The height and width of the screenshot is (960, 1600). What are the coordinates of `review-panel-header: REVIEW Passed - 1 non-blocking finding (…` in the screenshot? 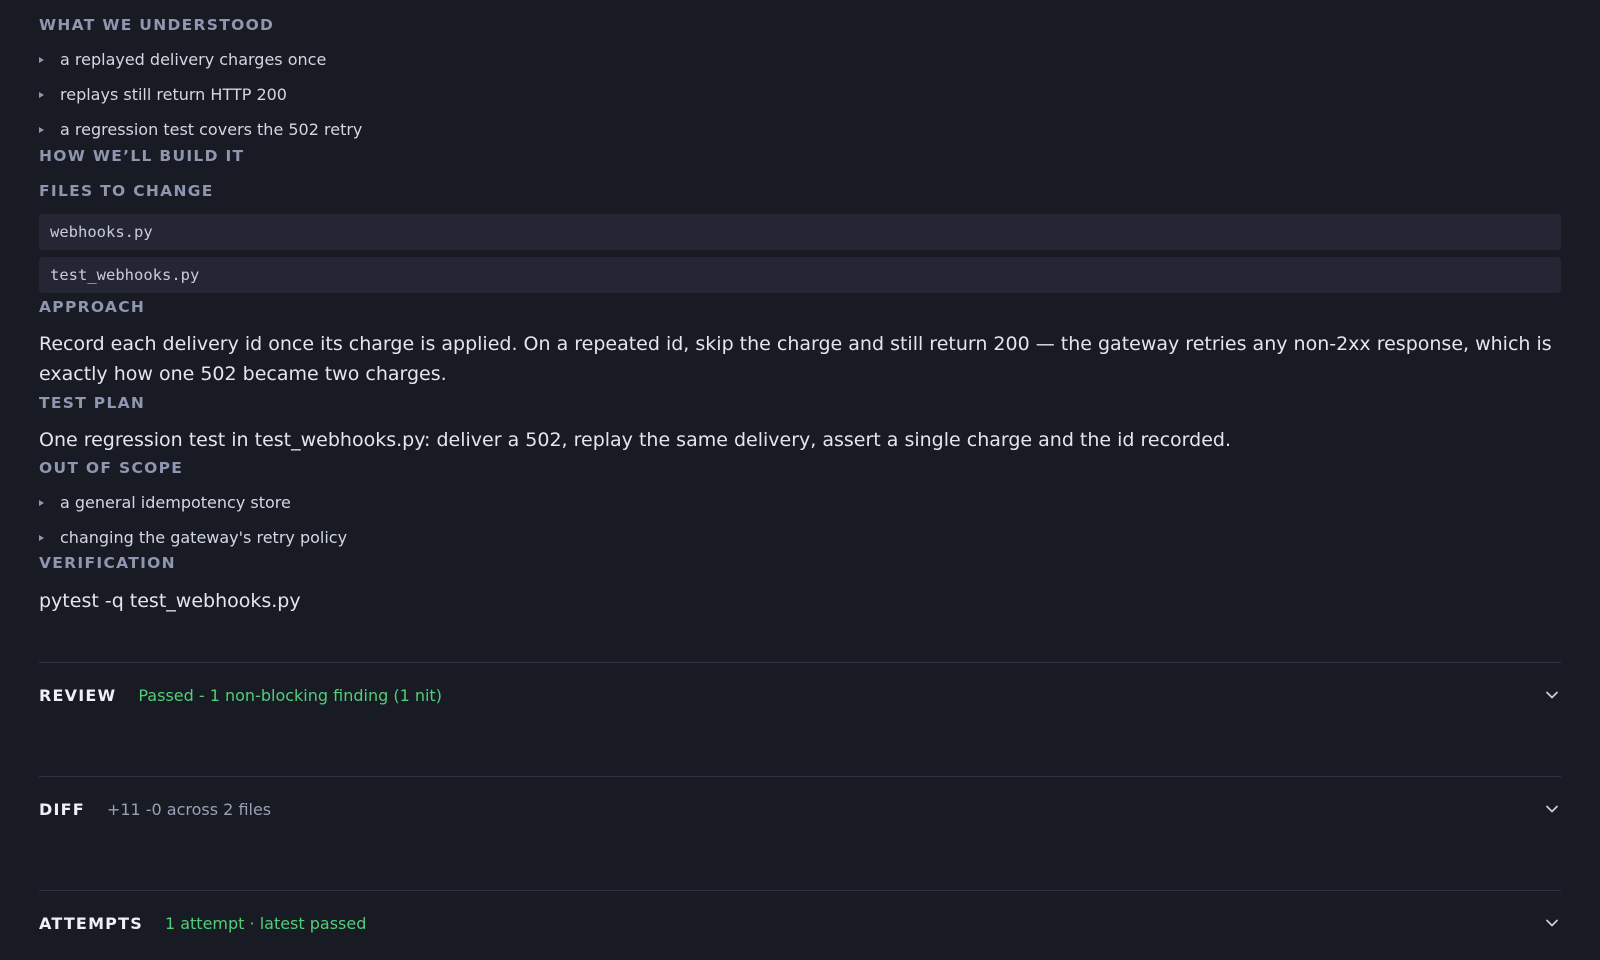 It's located at (800, 695).